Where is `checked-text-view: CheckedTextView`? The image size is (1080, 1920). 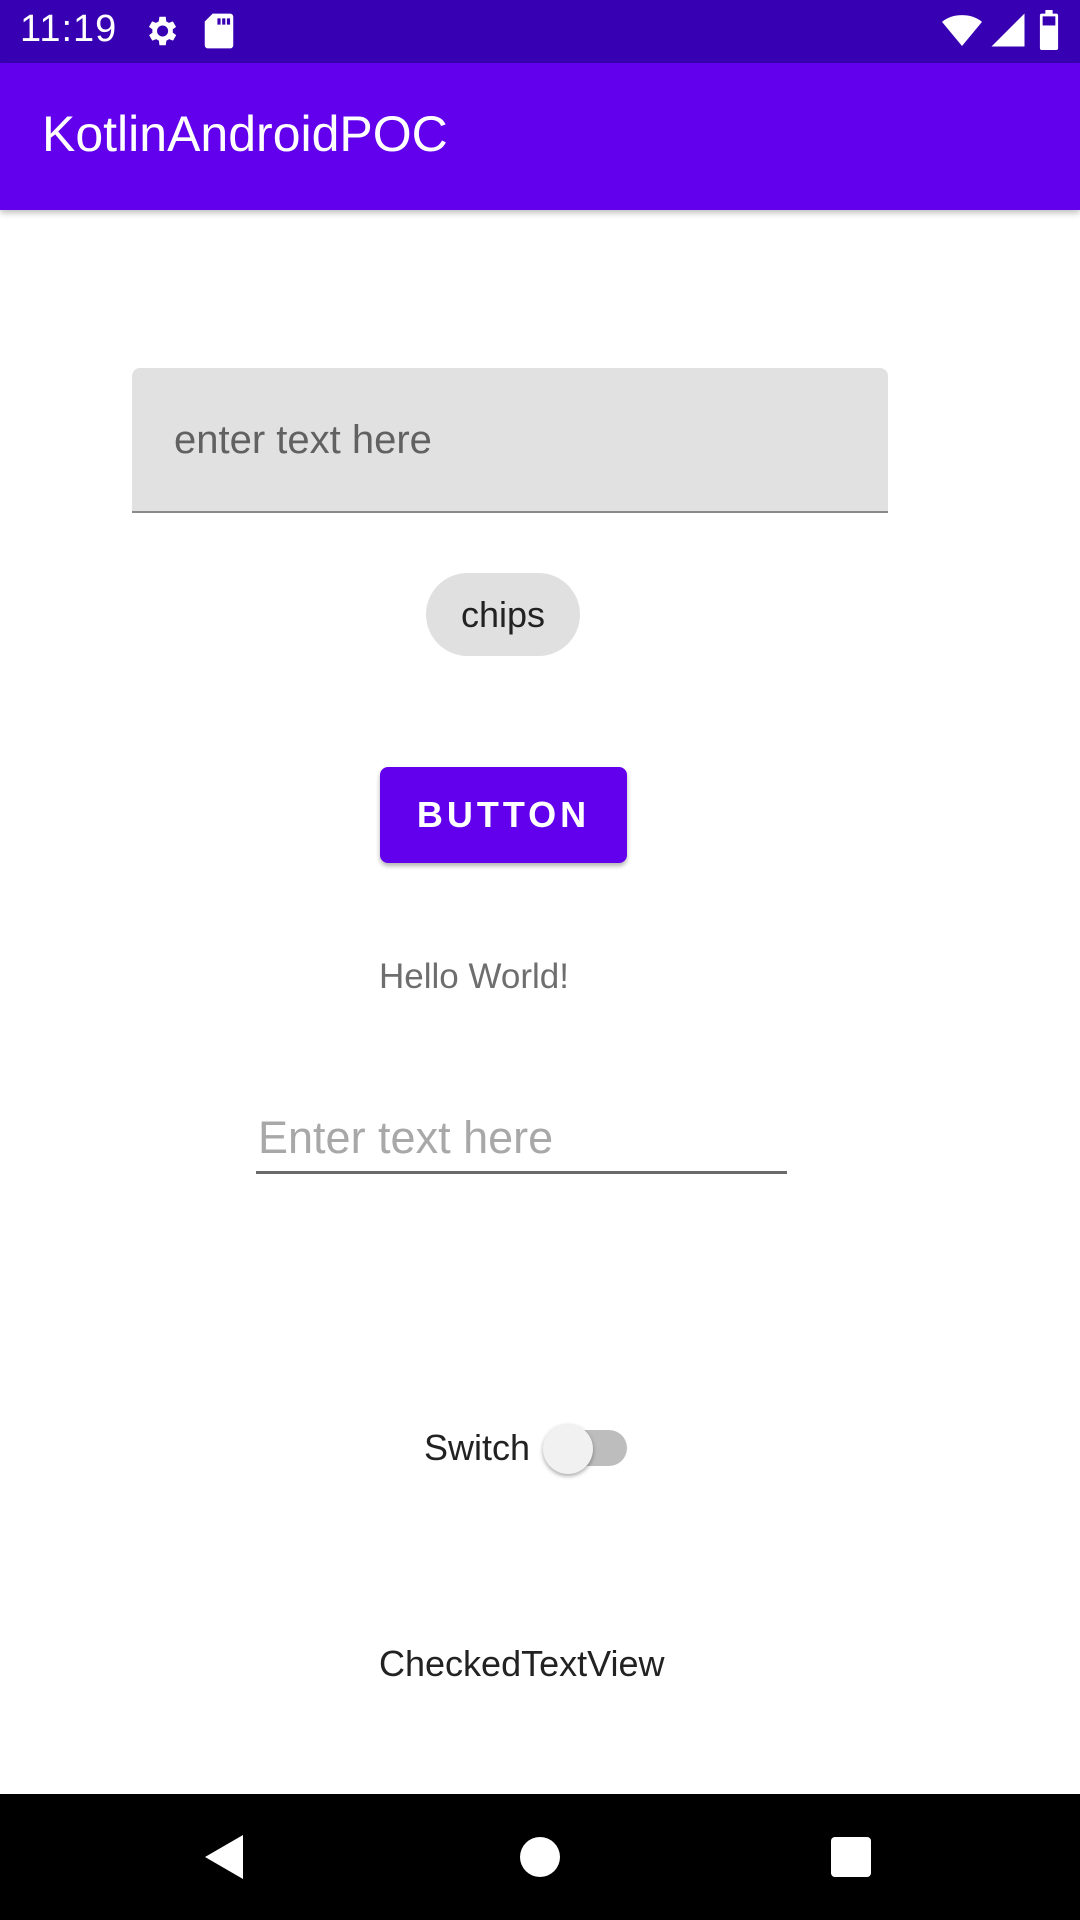
checked-text-view: CheckedTextView is located at coordinates (522, 1664).